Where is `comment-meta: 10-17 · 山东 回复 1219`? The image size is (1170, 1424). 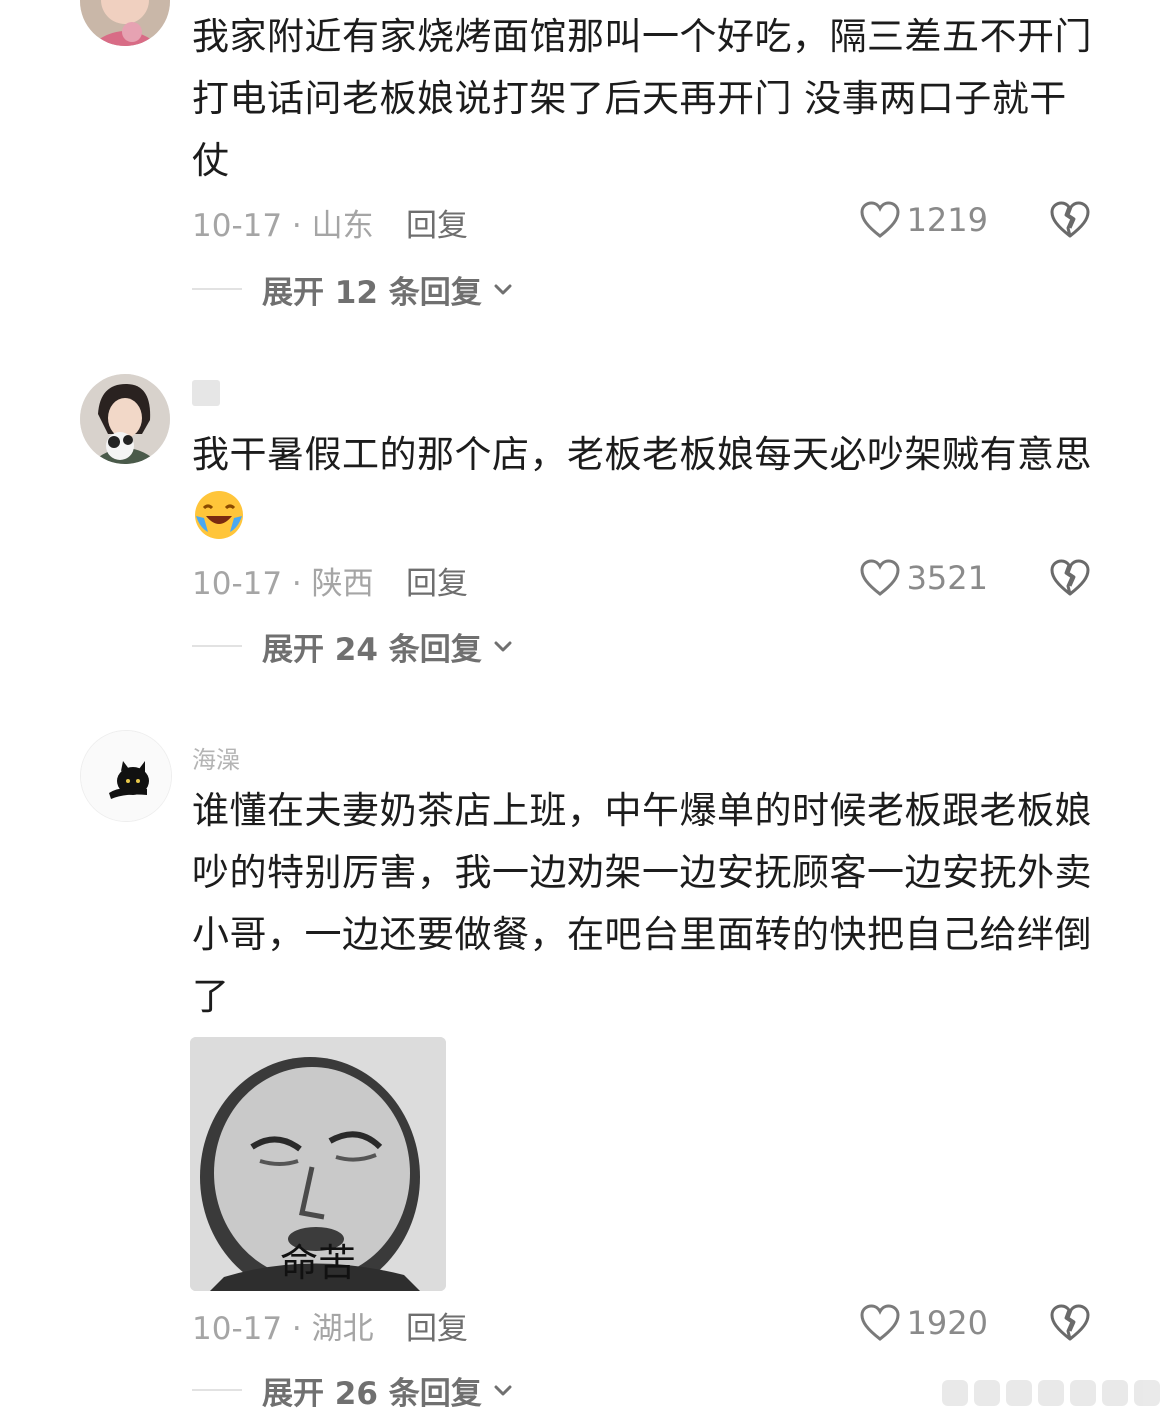
comment-meta: 10-17 · 山东 回复 1219 is located at coordinates (642, 221).